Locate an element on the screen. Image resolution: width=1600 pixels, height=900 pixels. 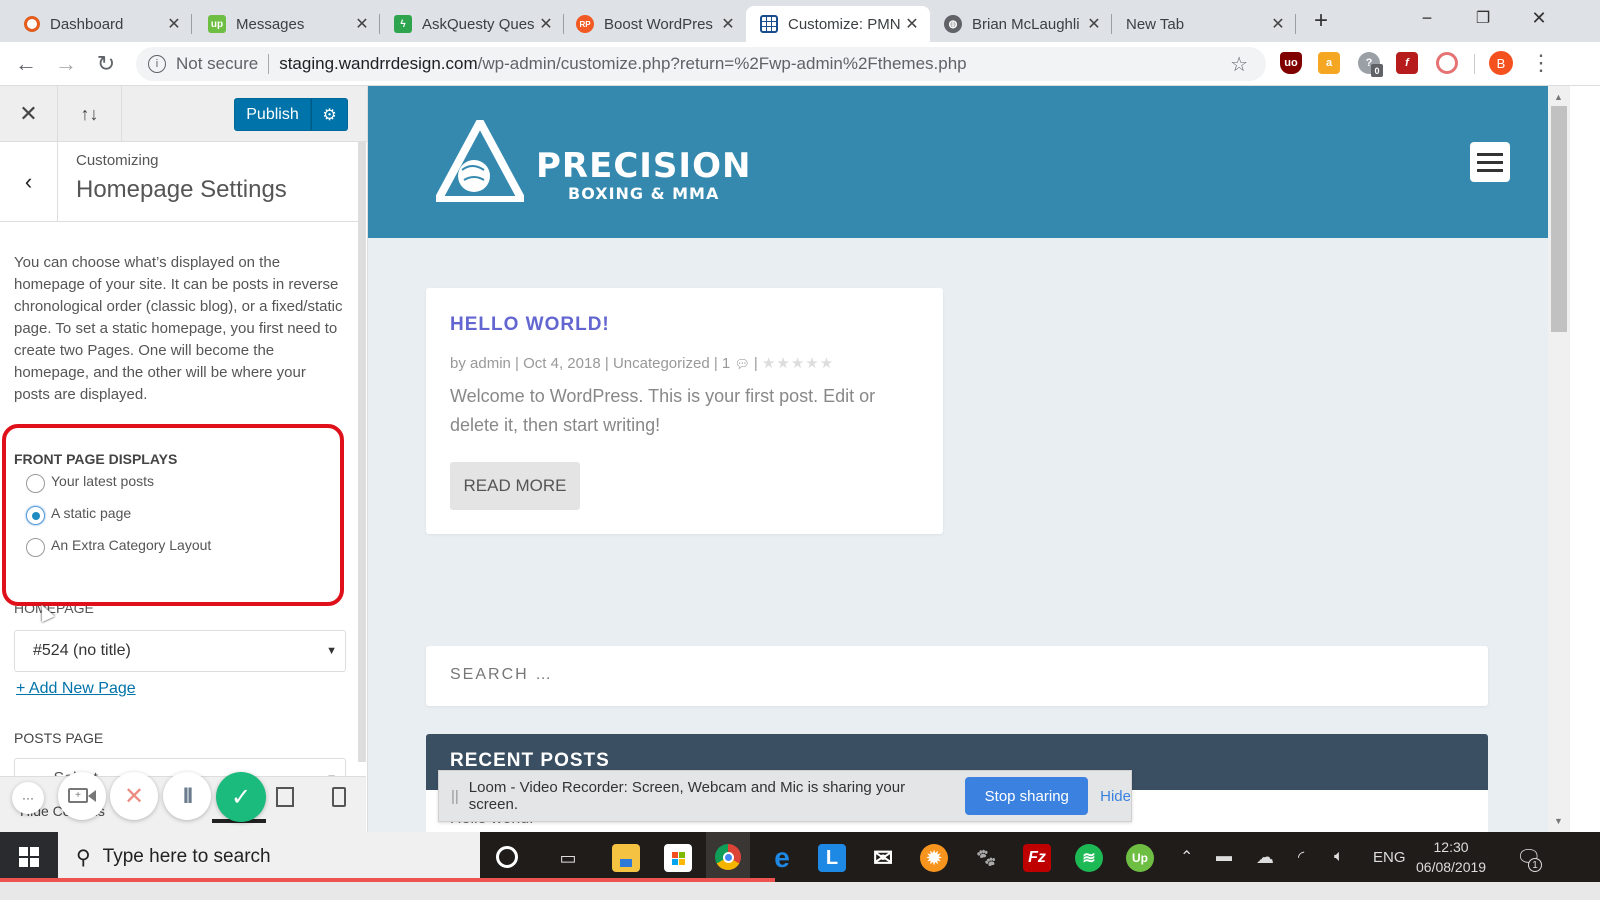
edge-icon: e is located at coordinates (782, 857).